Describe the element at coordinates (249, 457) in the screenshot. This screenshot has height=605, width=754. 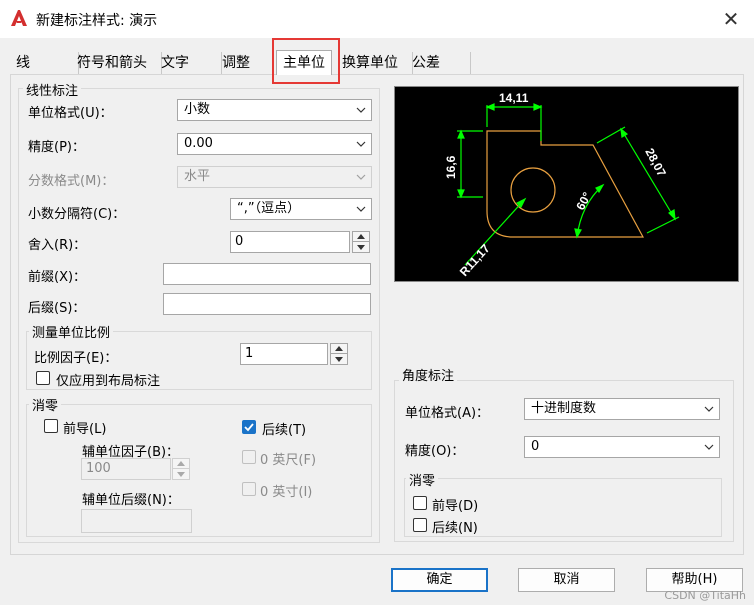
I see `zero-feet-checkbox` at that location.